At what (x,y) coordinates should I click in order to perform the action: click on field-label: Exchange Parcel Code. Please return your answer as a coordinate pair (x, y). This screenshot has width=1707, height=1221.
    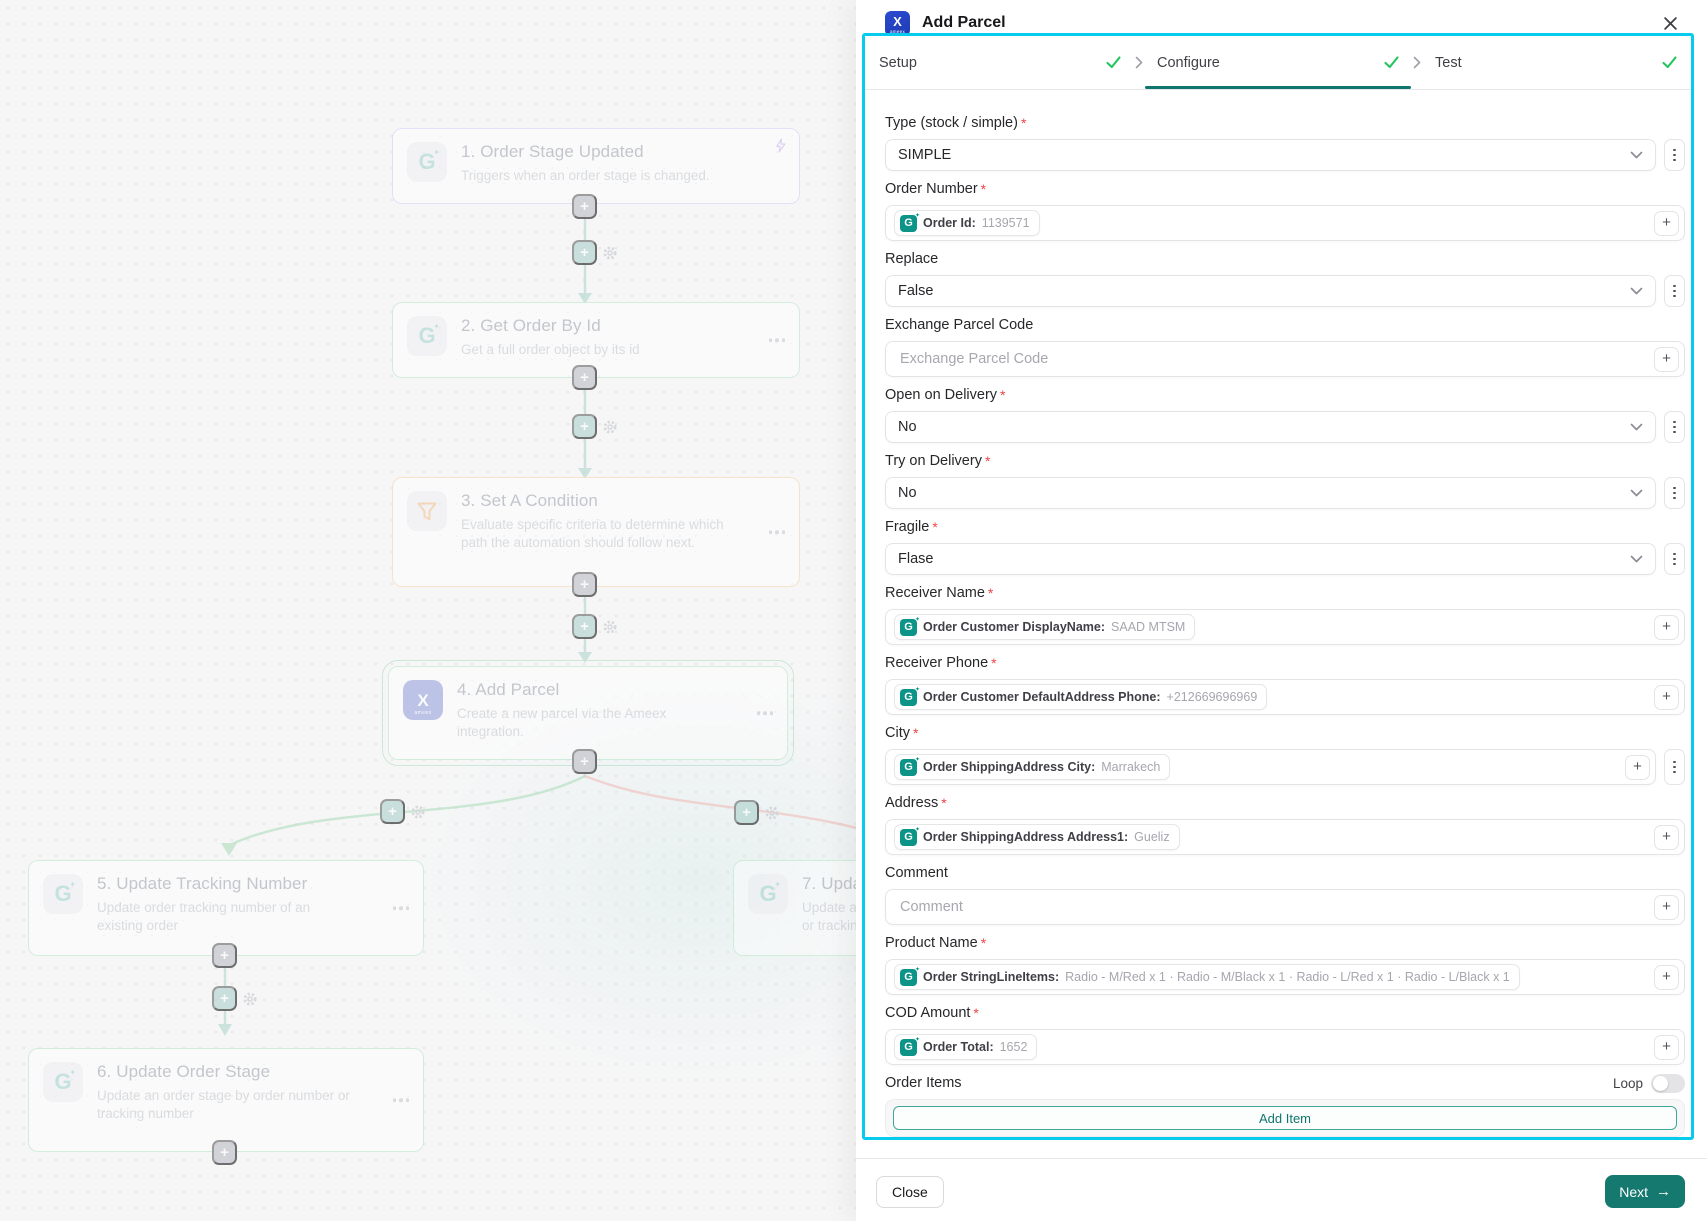
    Looking at the image, I should click on (959, 325).